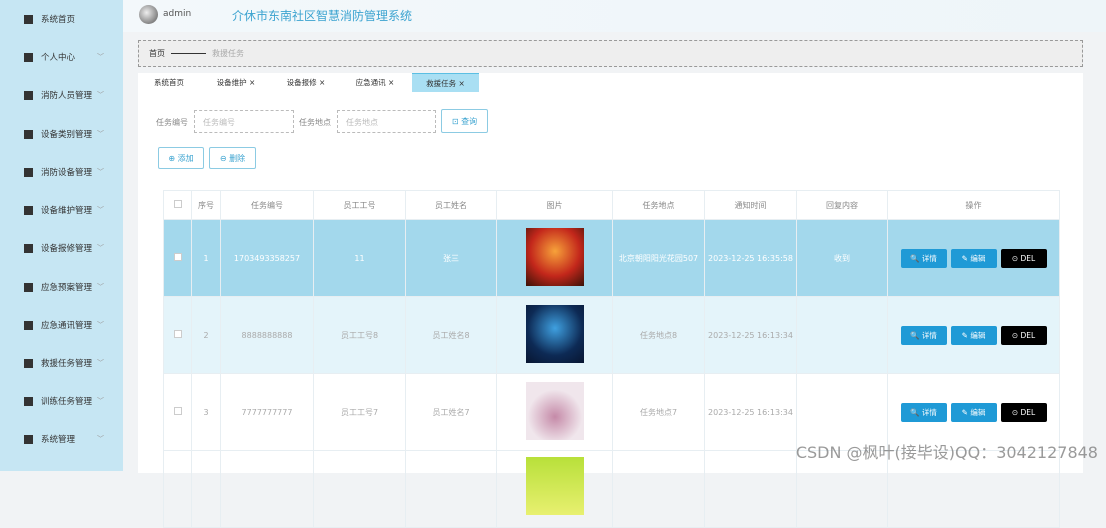 This screenshot has height=528, width=1106. What do you see at coordinates (554, 486) in the screenshot?
I see `row-image` at bounding box center [554, 486].